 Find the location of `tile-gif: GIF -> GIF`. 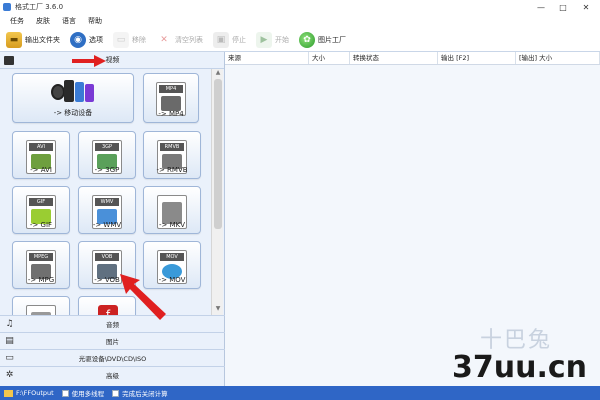

tile-gif: GIF -> GIF is located at coordinates (41, 210).